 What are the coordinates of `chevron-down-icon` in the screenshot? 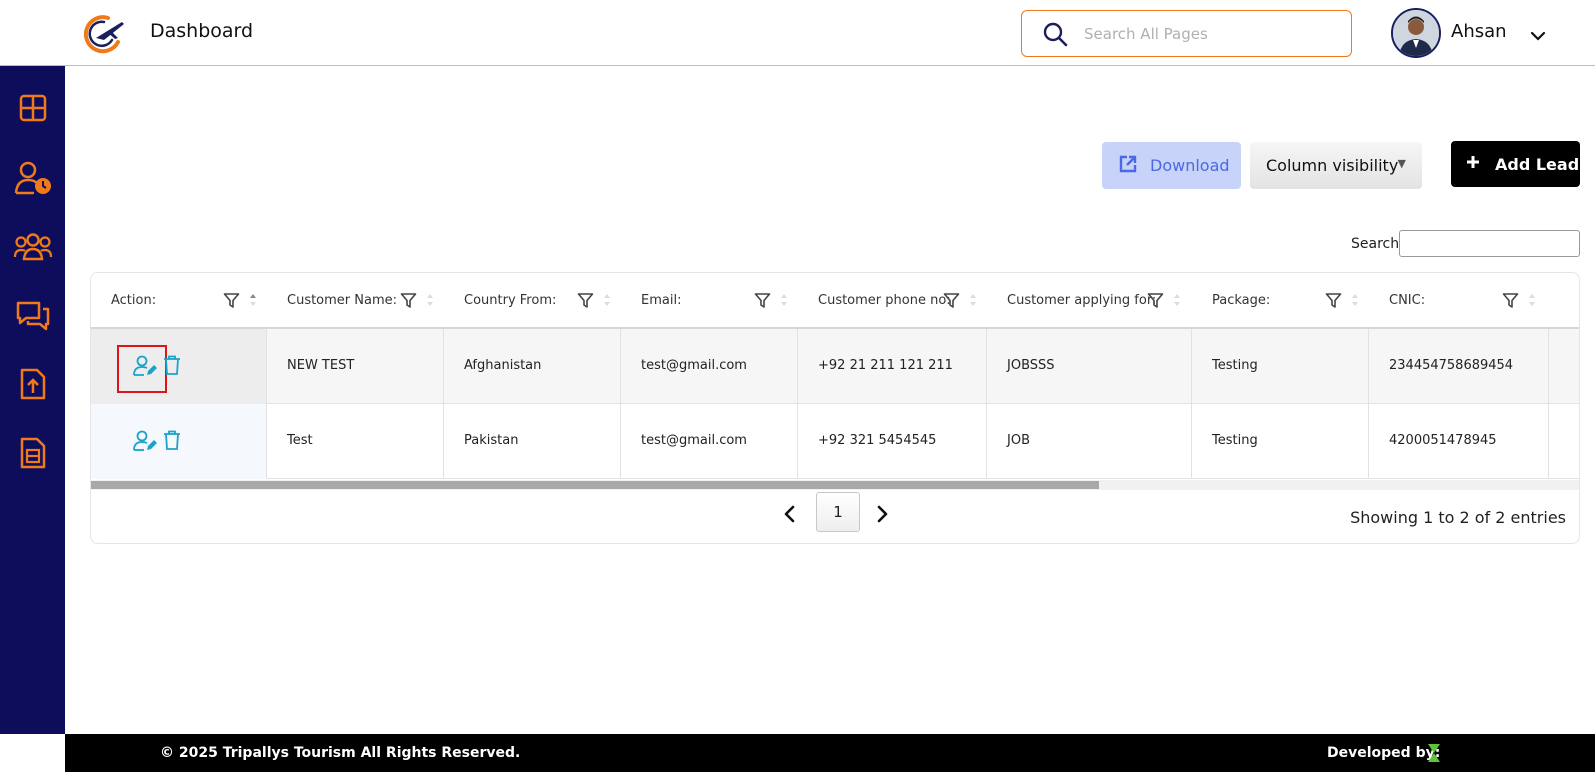 It's located at (1538, 35).